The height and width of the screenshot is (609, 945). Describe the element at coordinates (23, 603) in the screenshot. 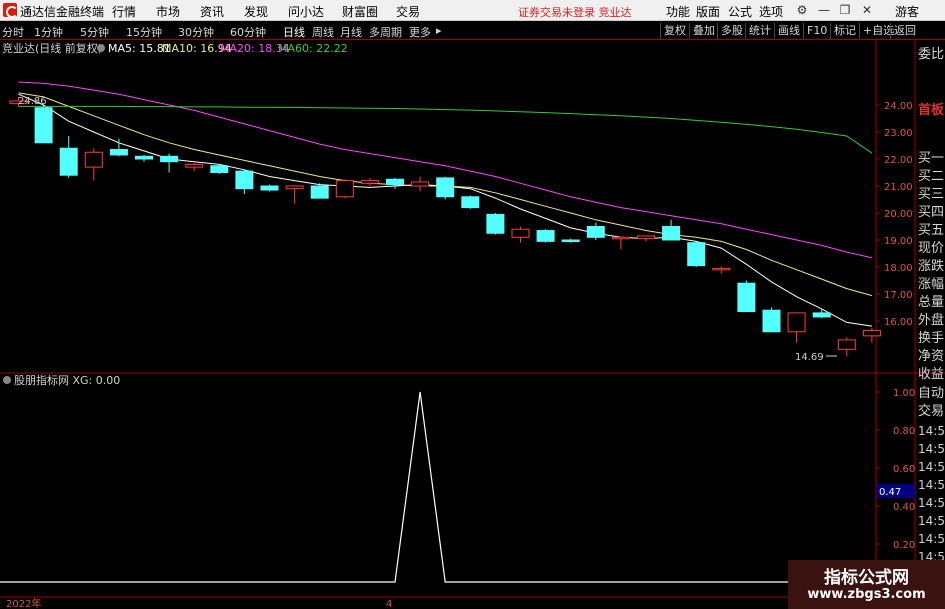

I see `x-label-year: 2022年` at that location.